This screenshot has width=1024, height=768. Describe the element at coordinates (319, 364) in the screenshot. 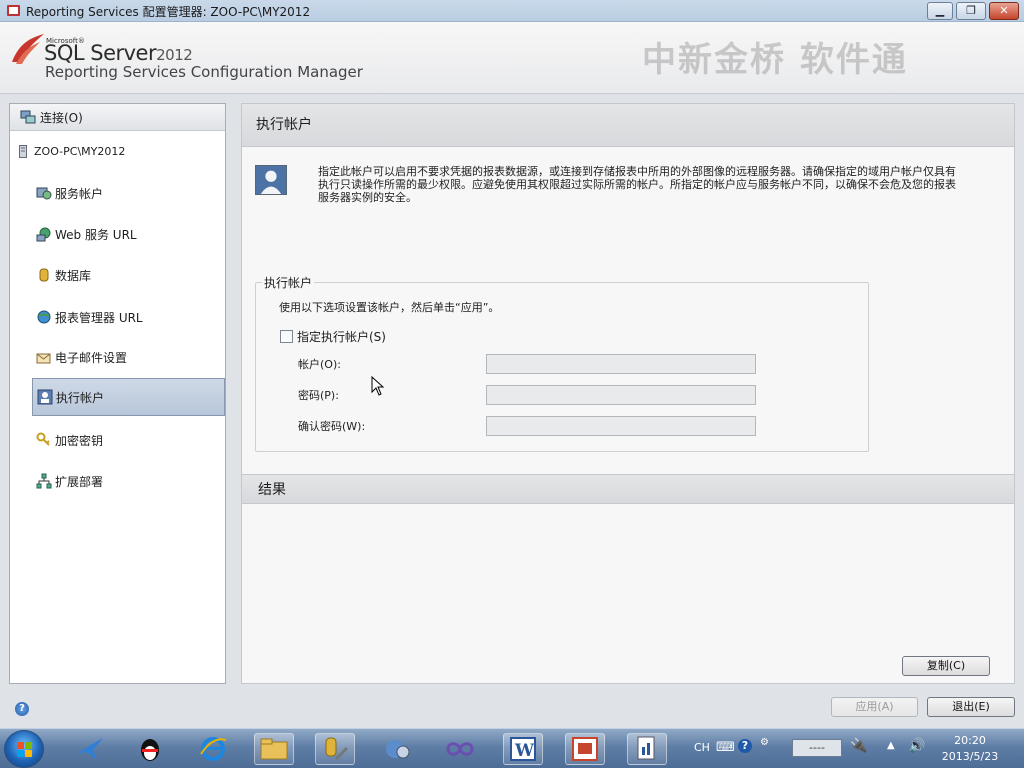

I see `account-label: 帐户(O):` at that location.